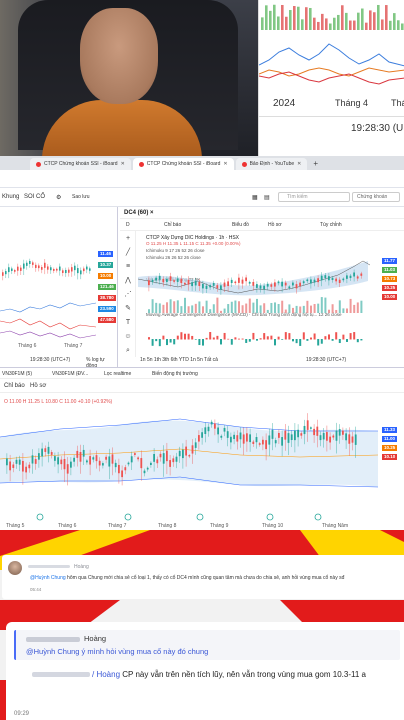 The height and width of the screenshot is (720, 404). I want to click on gear-icon: ⚙, so click(58, 197).